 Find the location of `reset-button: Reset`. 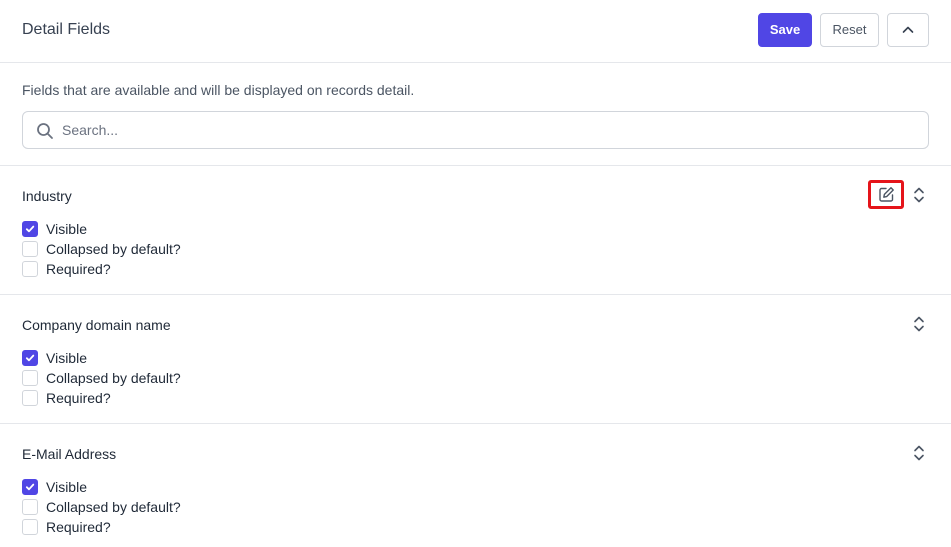

reset-button: Reset is located at coordinates (849, 30).